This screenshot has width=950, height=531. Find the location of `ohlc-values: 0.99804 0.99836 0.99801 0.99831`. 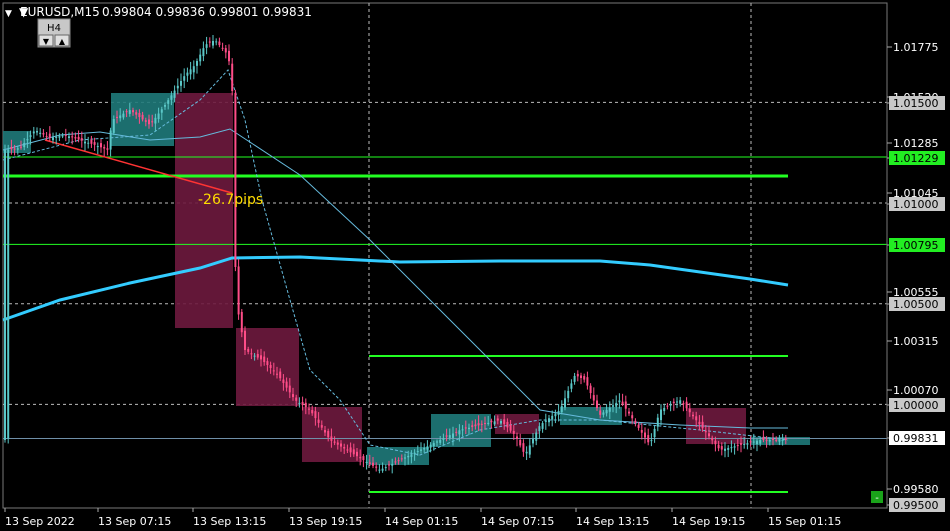

ohlc-values: 0.99804 0.99836 0.99801 0.99831 is located at coordinates (207, 12).